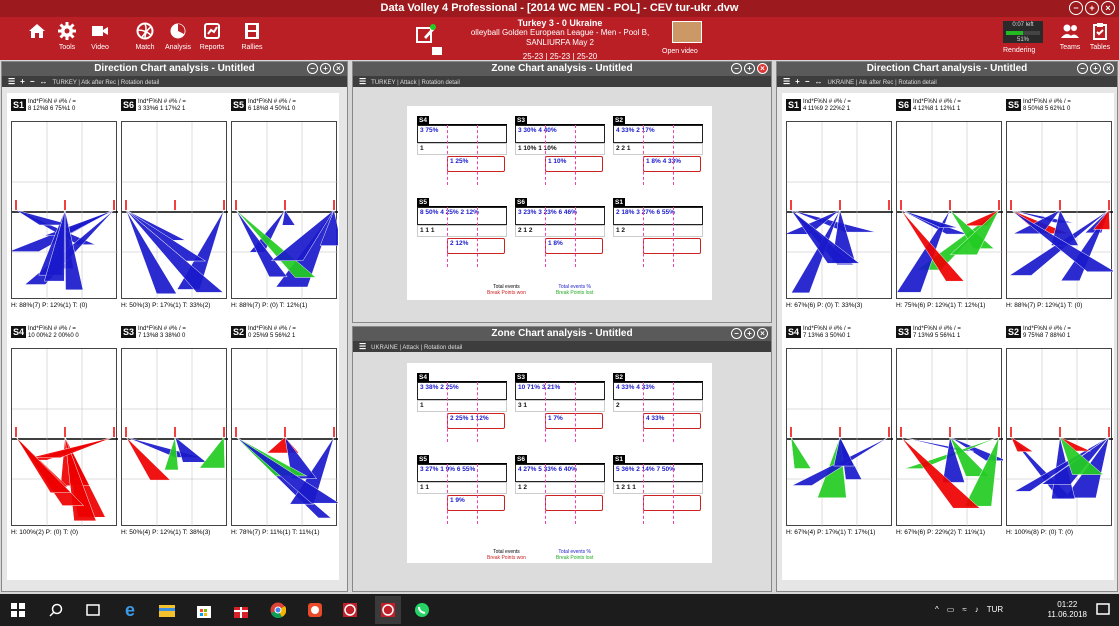 This screenshot has height=626, width=1119. I want to click on home-button, so click(37, 31).